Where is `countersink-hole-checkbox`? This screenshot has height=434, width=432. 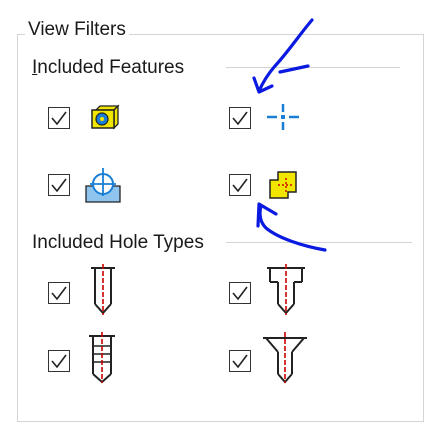
countersink-hole-checkbox is located at coordinates (240, 361).